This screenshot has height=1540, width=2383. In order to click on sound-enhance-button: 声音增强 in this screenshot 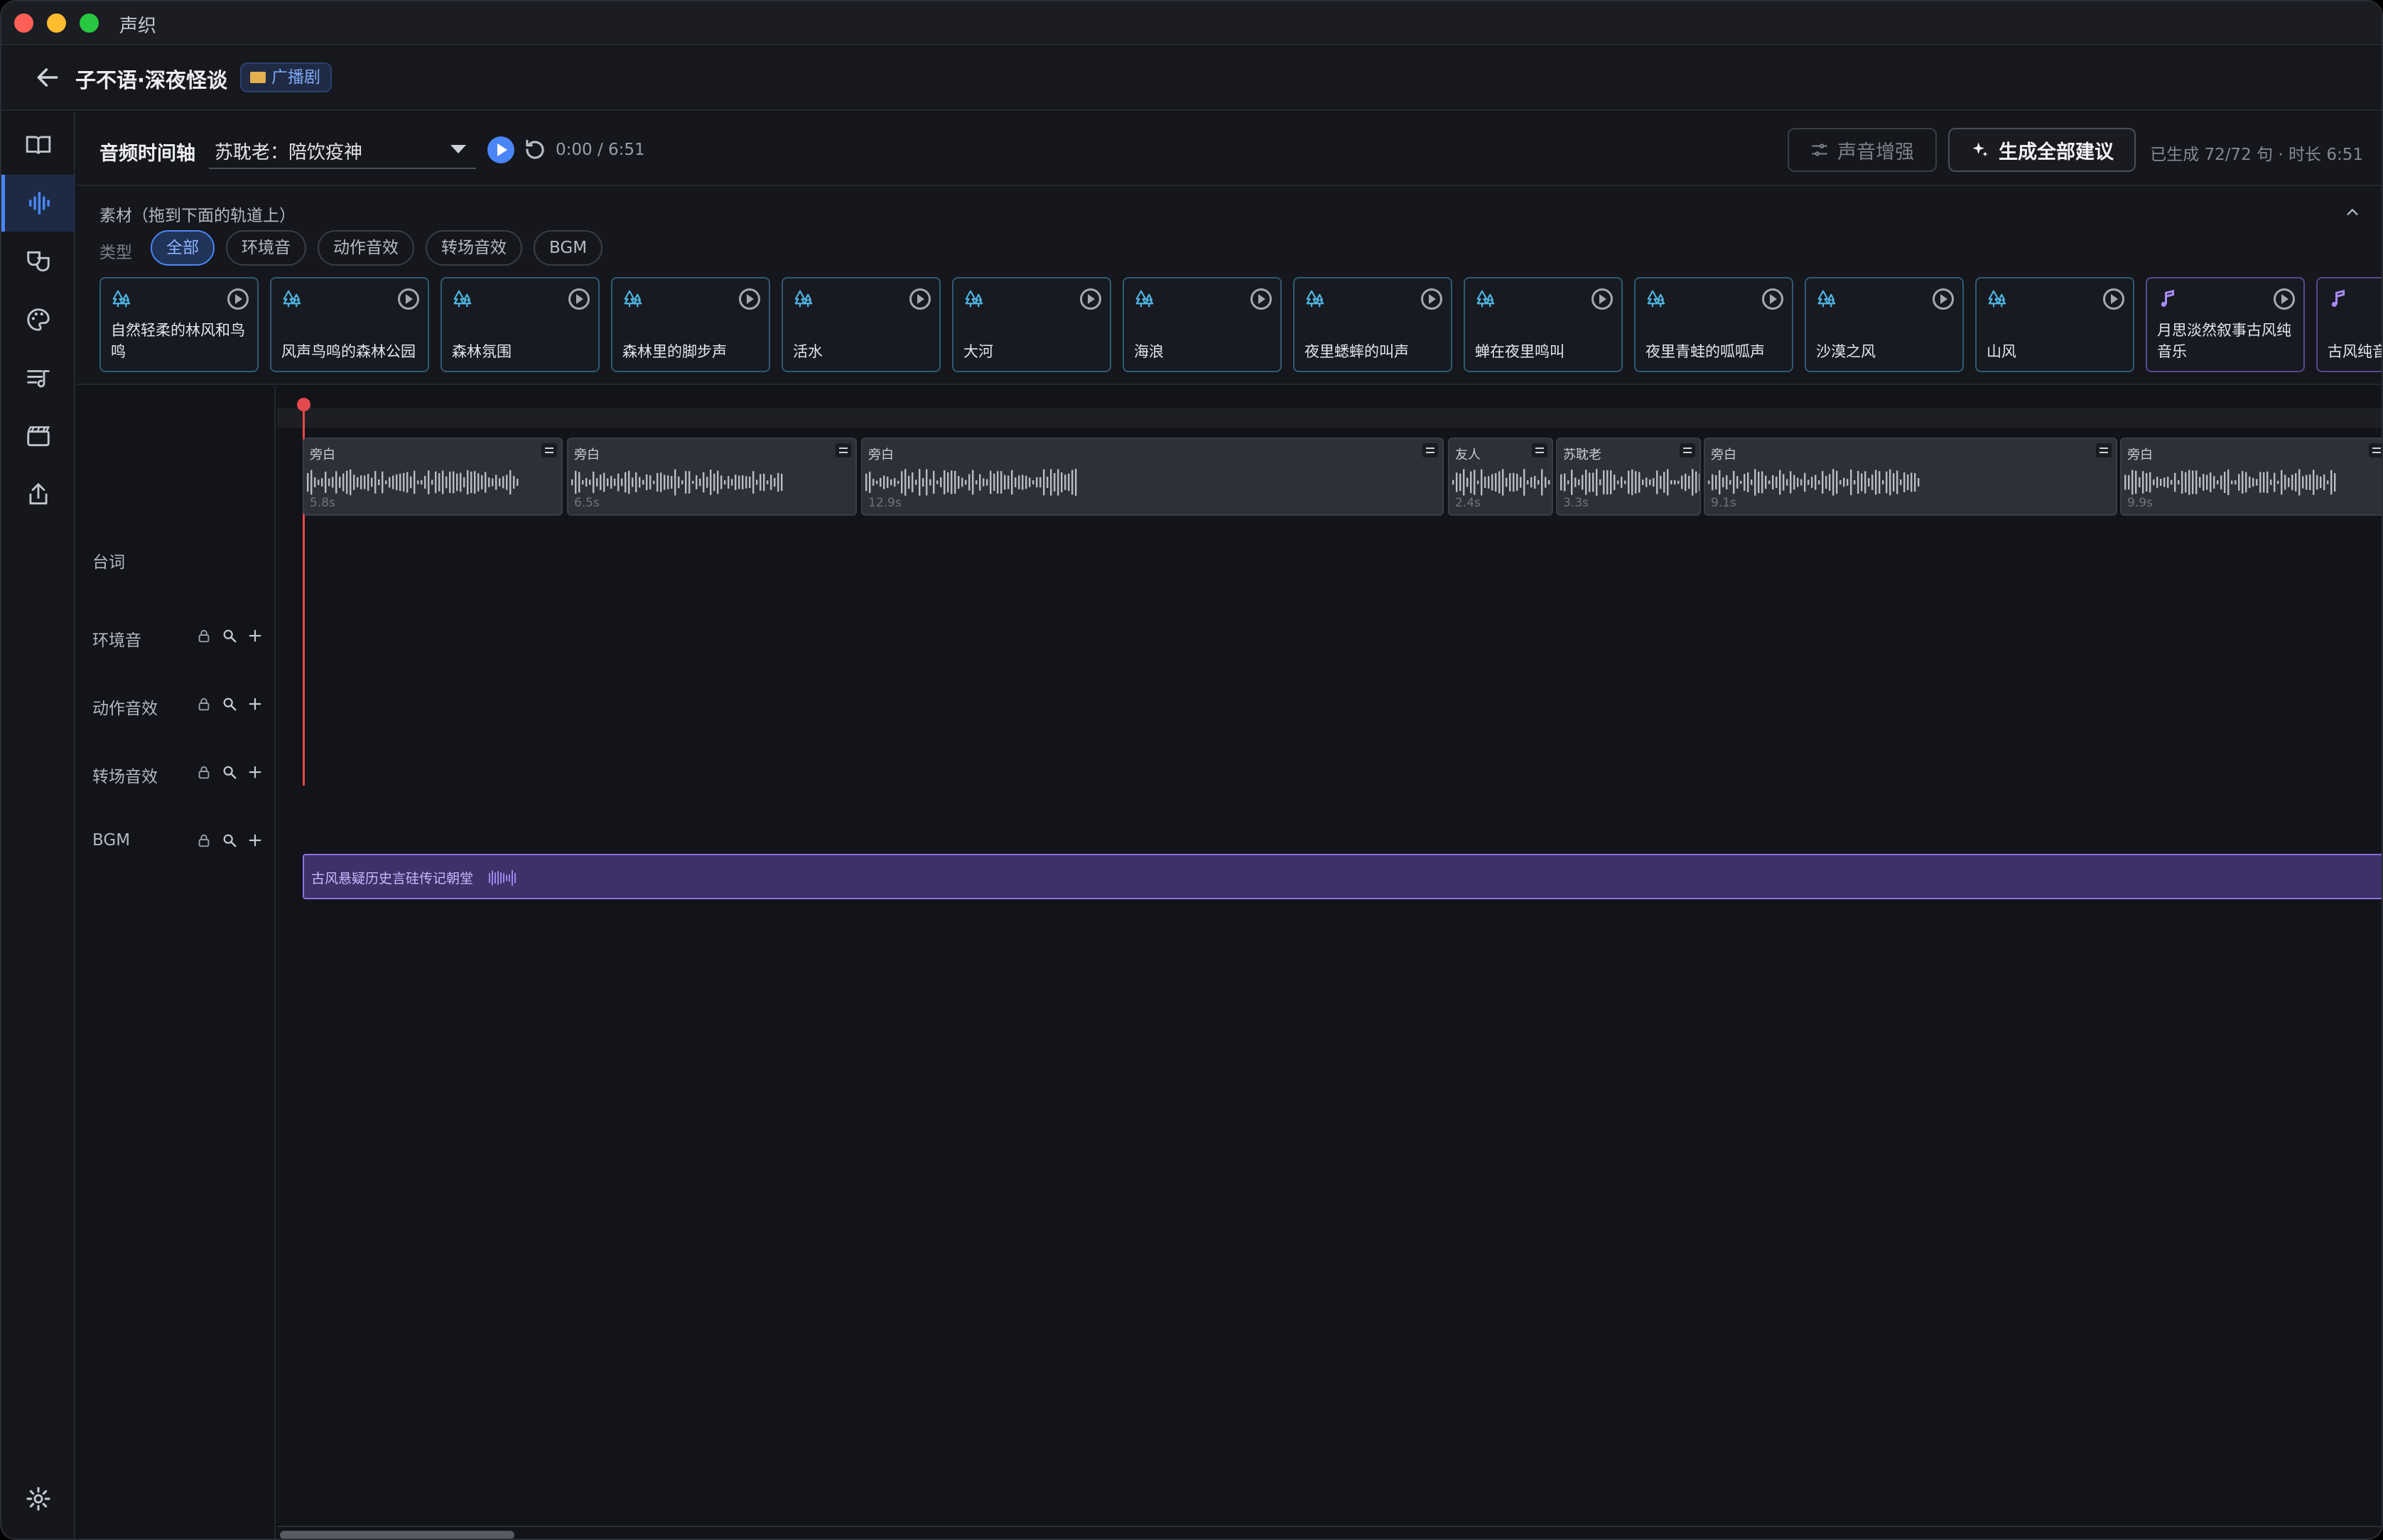, I will do `click(1862, 150)`.